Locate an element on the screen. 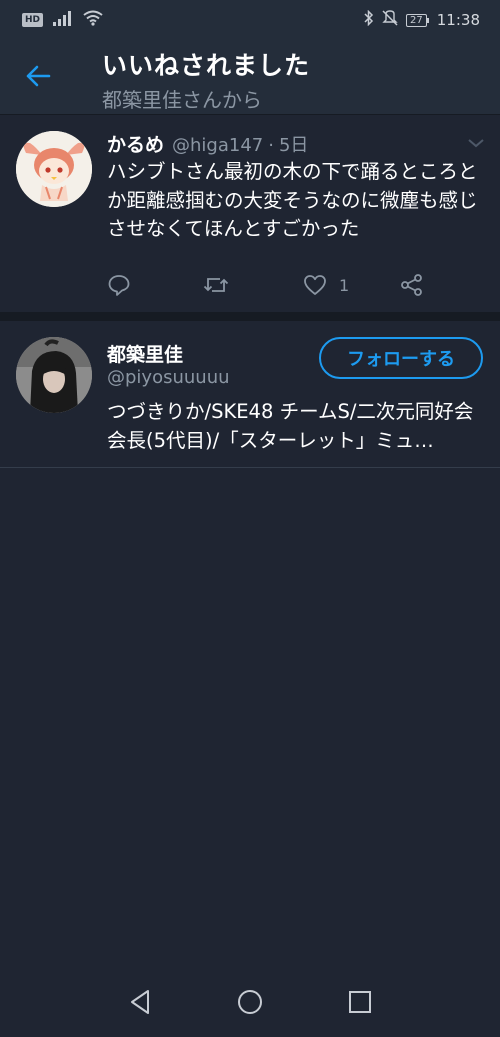 This screenshot has width=500, height=1037. avatar is located at coordinates (54, 169).